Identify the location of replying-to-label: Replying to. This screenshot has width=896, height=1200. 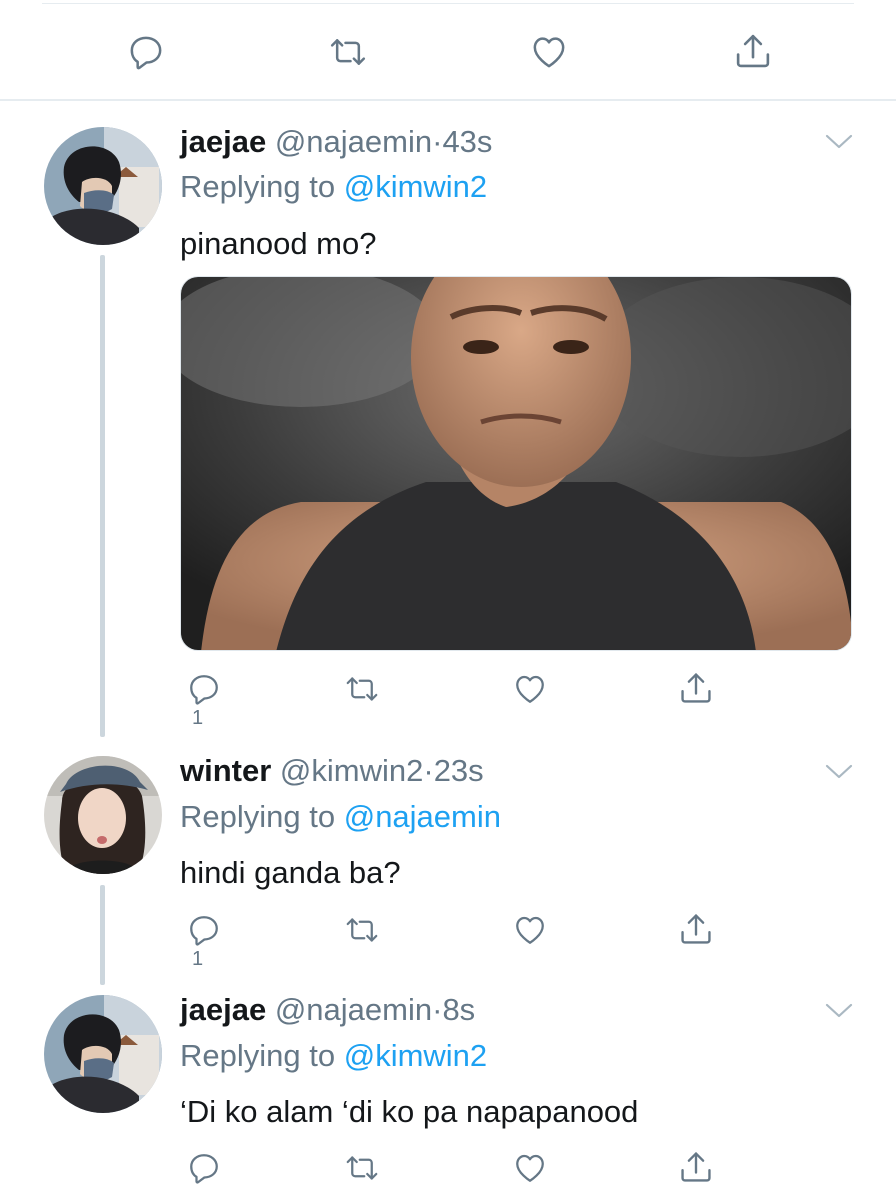
(262, 1055).